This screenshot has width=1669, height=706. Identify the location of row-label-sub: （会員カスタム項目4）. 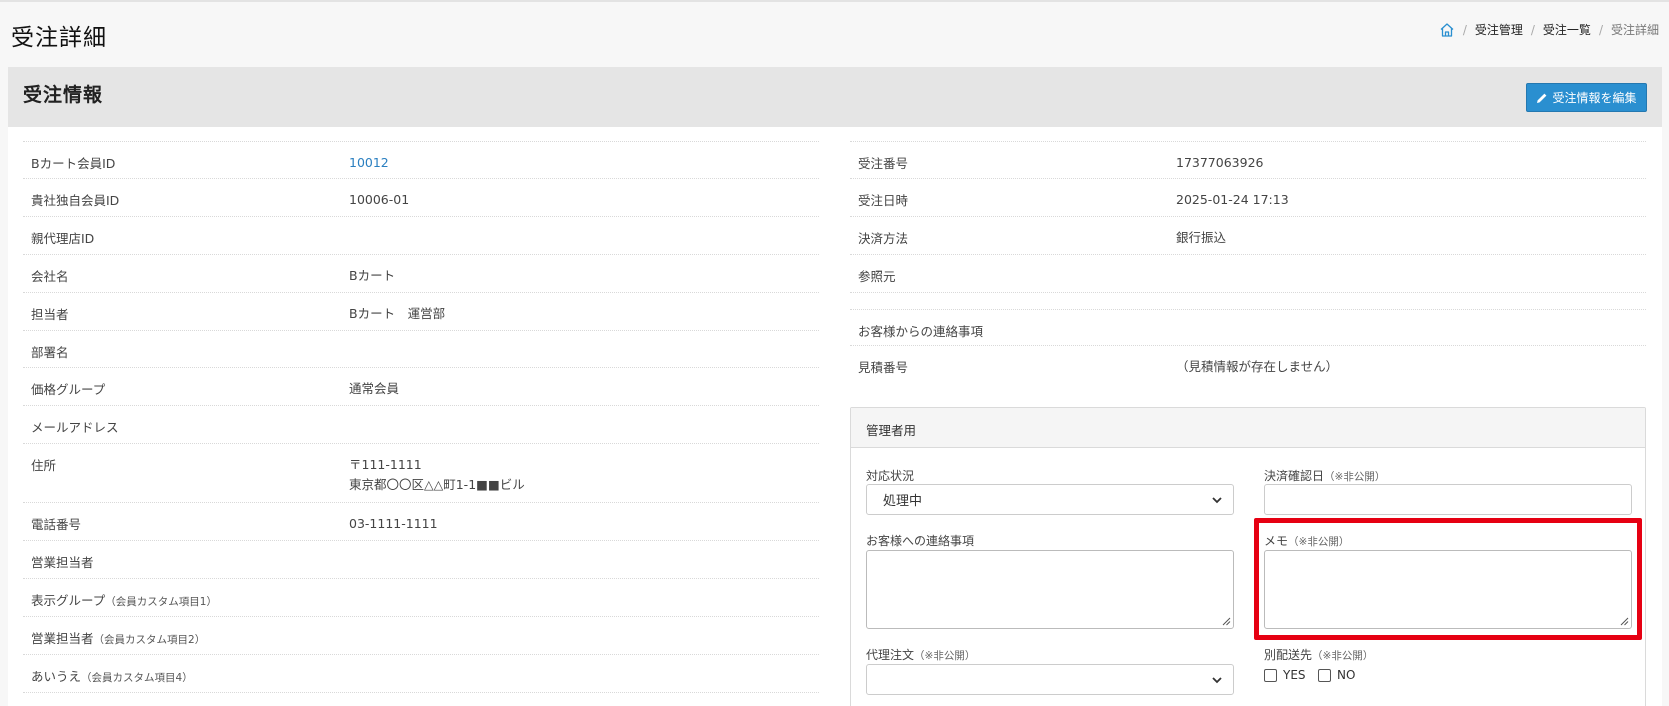
(137, 678).